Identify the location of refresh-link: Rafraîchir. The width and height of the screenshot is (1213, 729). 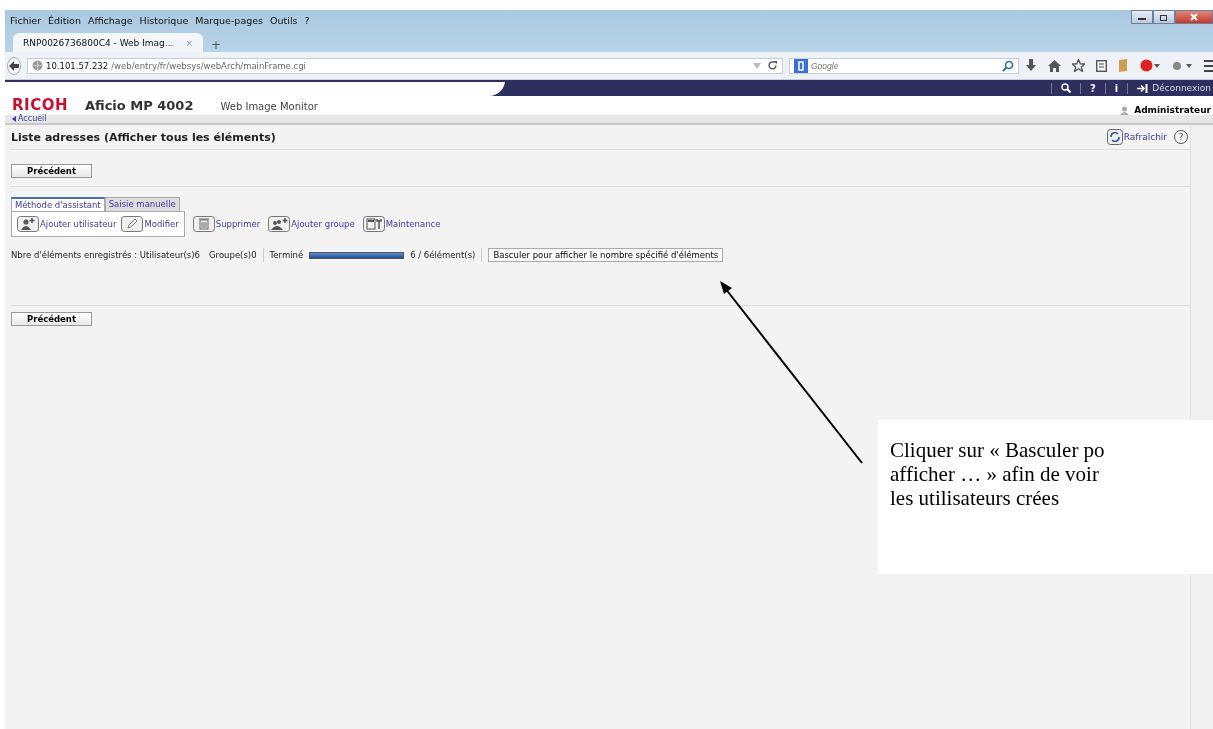
(1137, 137).